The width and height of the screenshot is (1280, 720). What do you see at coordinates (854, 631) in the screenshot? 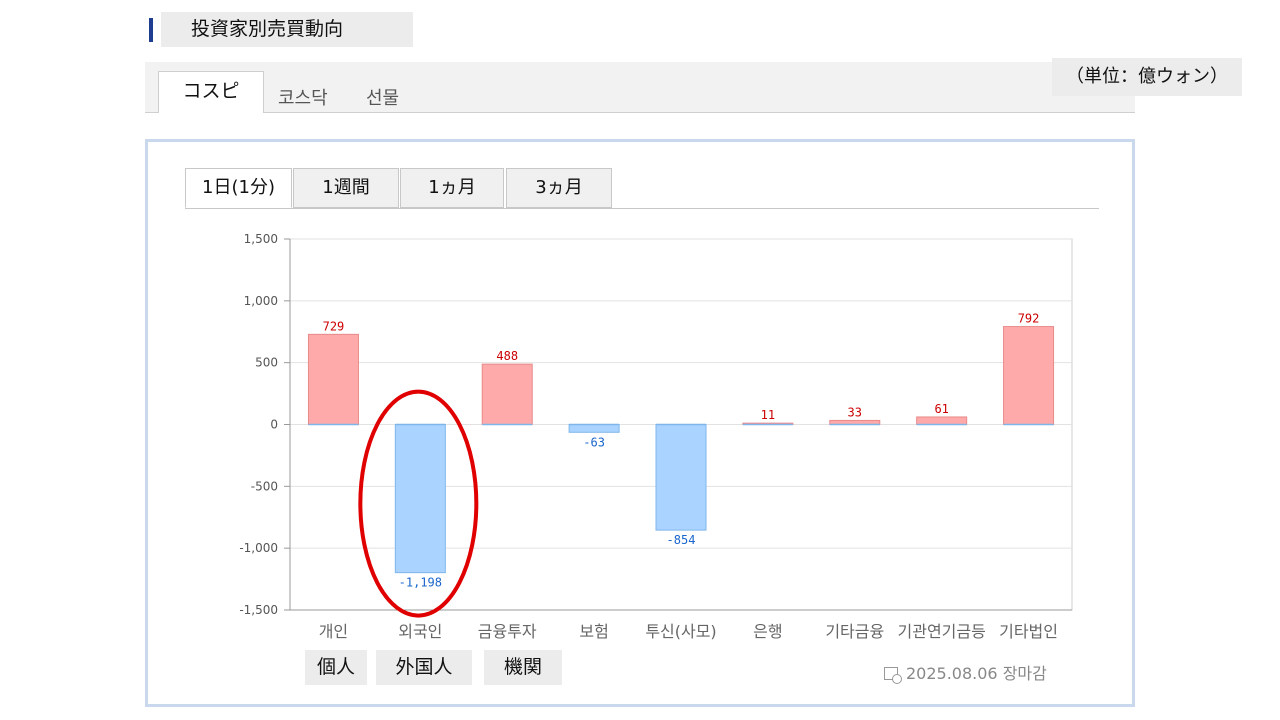
I see `x-tick-label: 기타금융` at bounding box center [854, 631].